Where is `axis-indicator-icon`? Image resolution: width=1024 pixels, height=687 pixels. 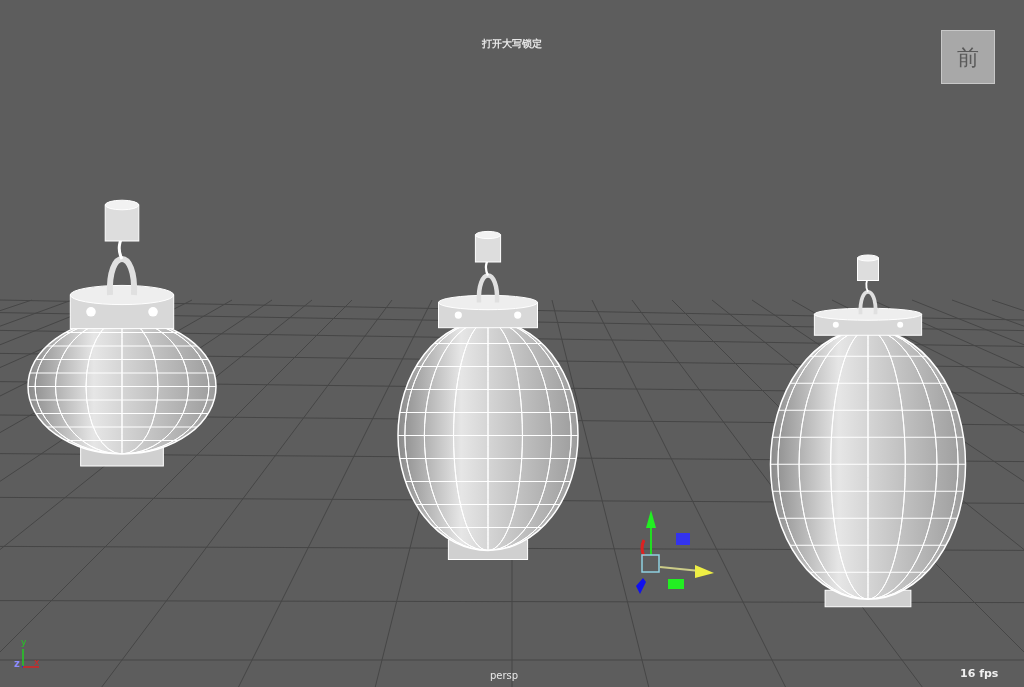
axis-indicator-icon is located at coordinates (31, 658).